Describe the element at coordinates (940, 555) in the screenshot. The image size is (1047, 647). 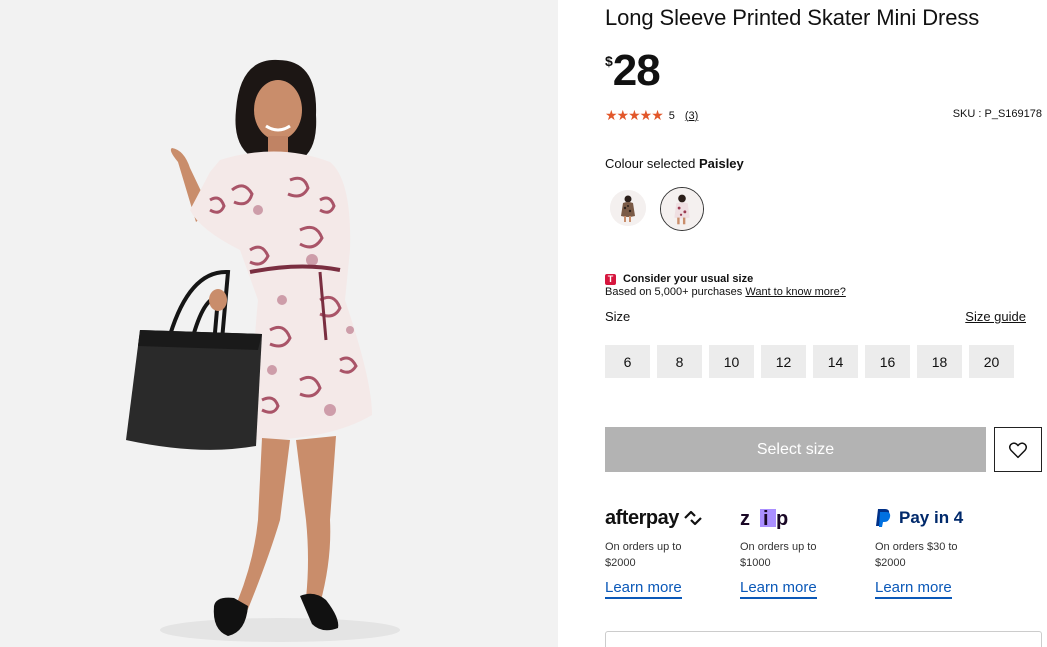
I see `paypal-desc: On orders $30 to $2000` at that location.